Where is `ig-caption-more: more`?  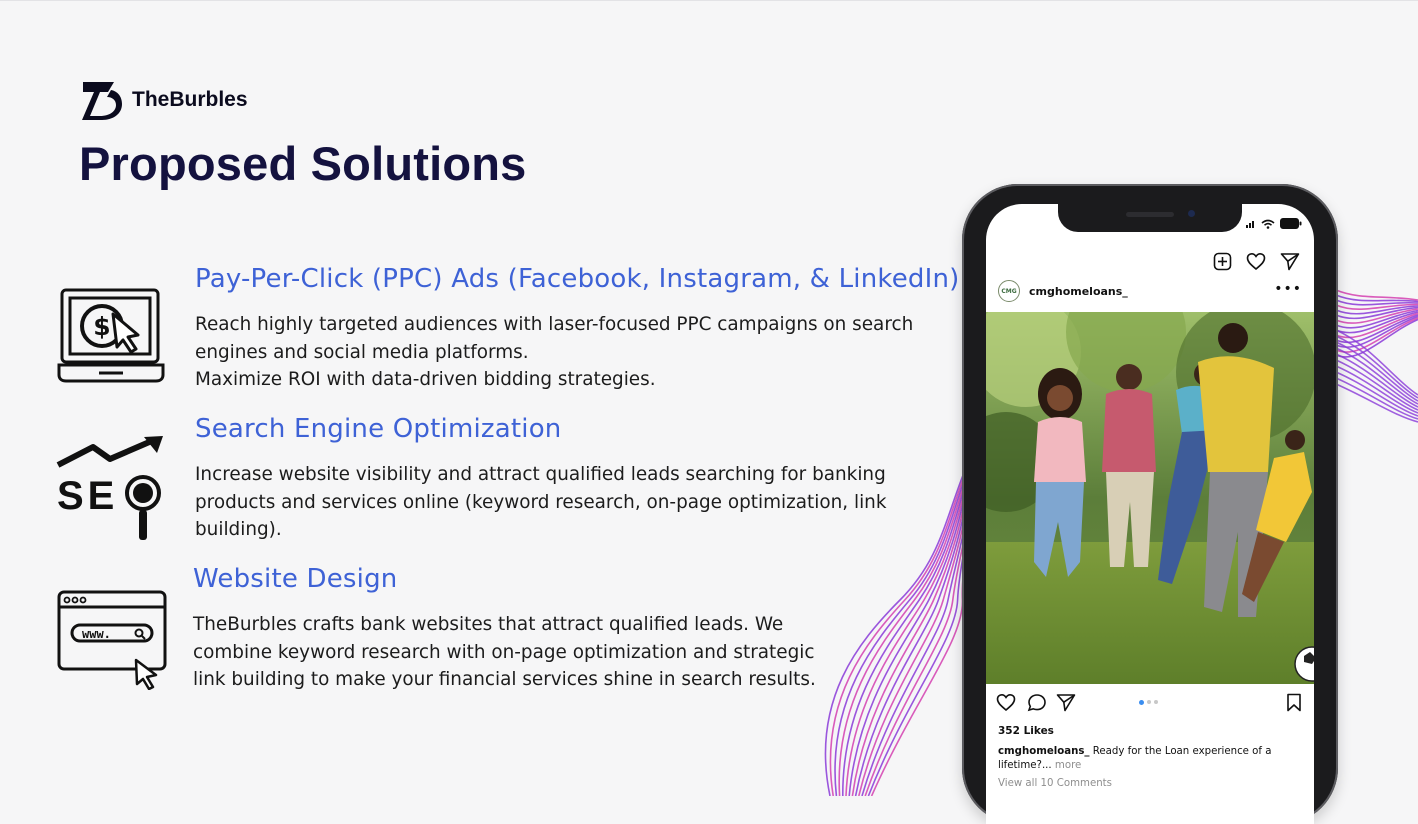
ig-caption-more: more is located at coordinates (1068, 765).